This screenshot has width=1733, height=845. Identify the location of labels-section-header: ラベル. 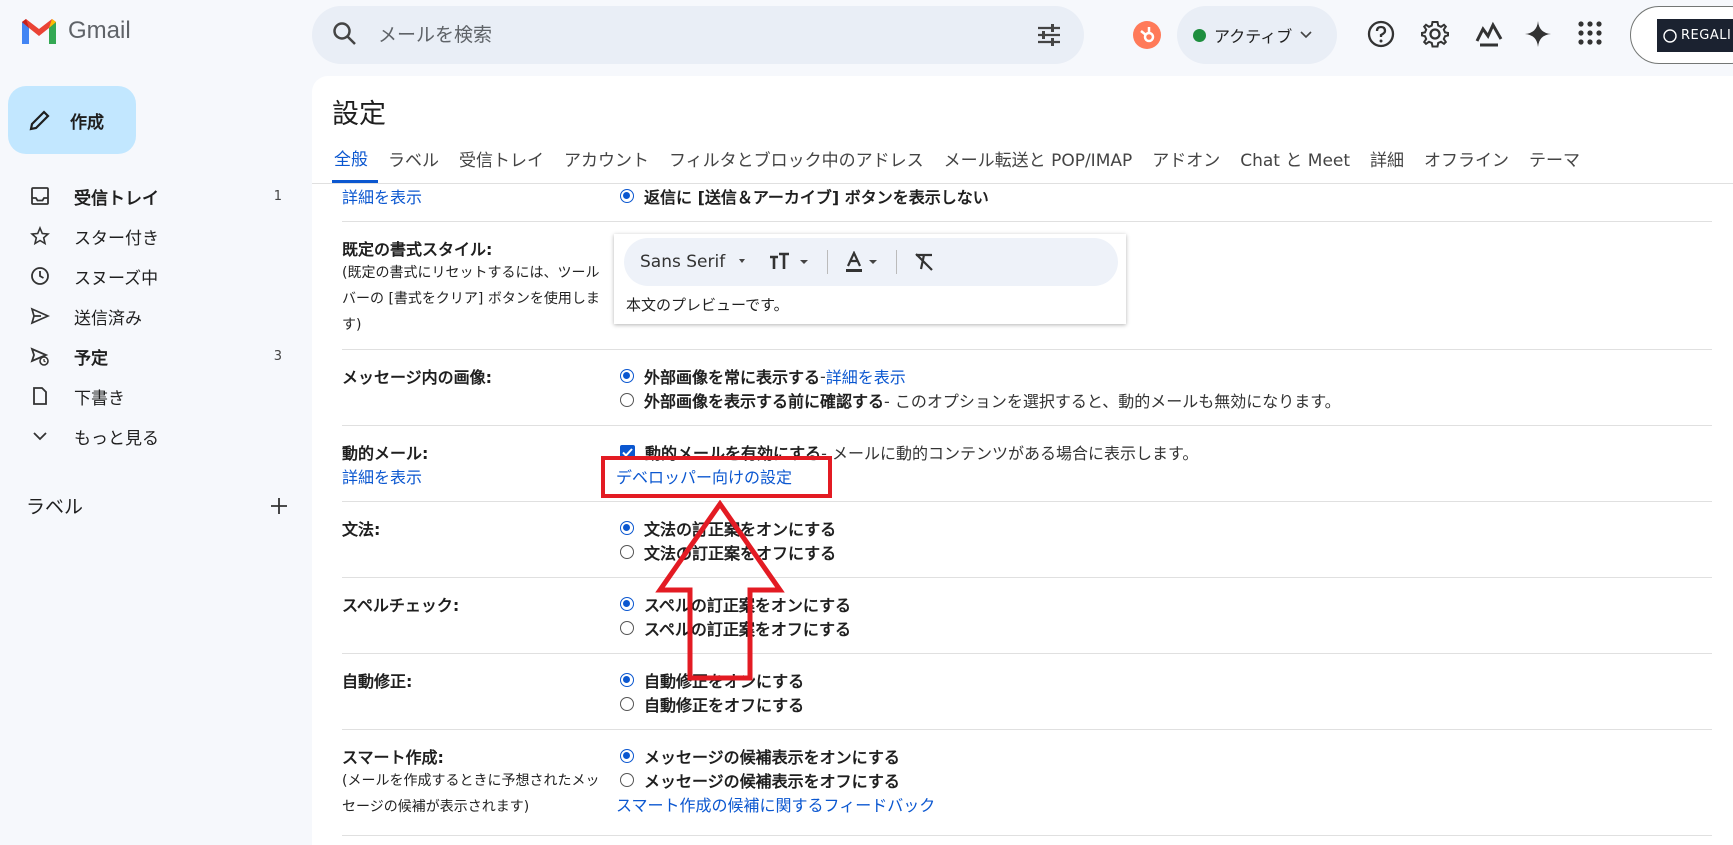
(157, 505).